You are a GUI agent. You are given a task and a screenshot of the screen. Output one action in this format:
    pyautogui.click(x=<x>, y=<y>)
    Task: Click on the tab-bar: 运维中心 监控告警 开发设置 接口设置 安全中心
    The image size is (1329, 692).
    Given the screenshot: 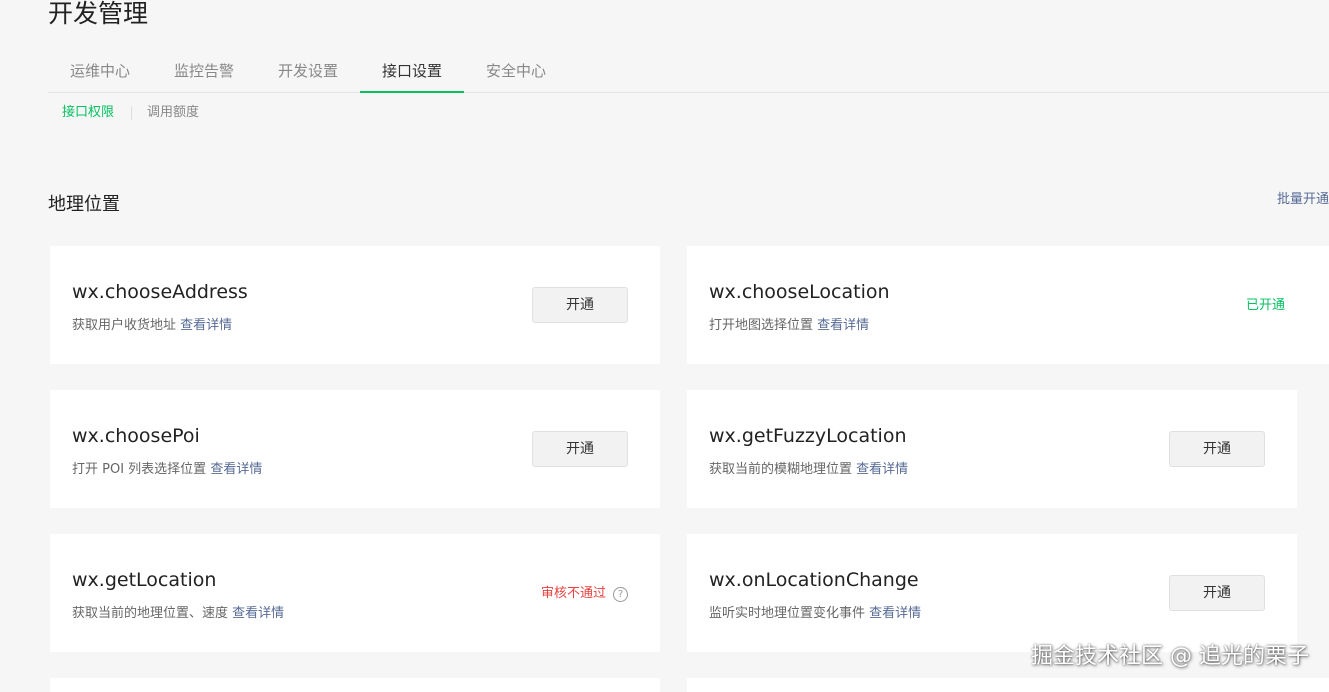 What is the action you would take?
    pyautogui.click(x=688, y=72)
    